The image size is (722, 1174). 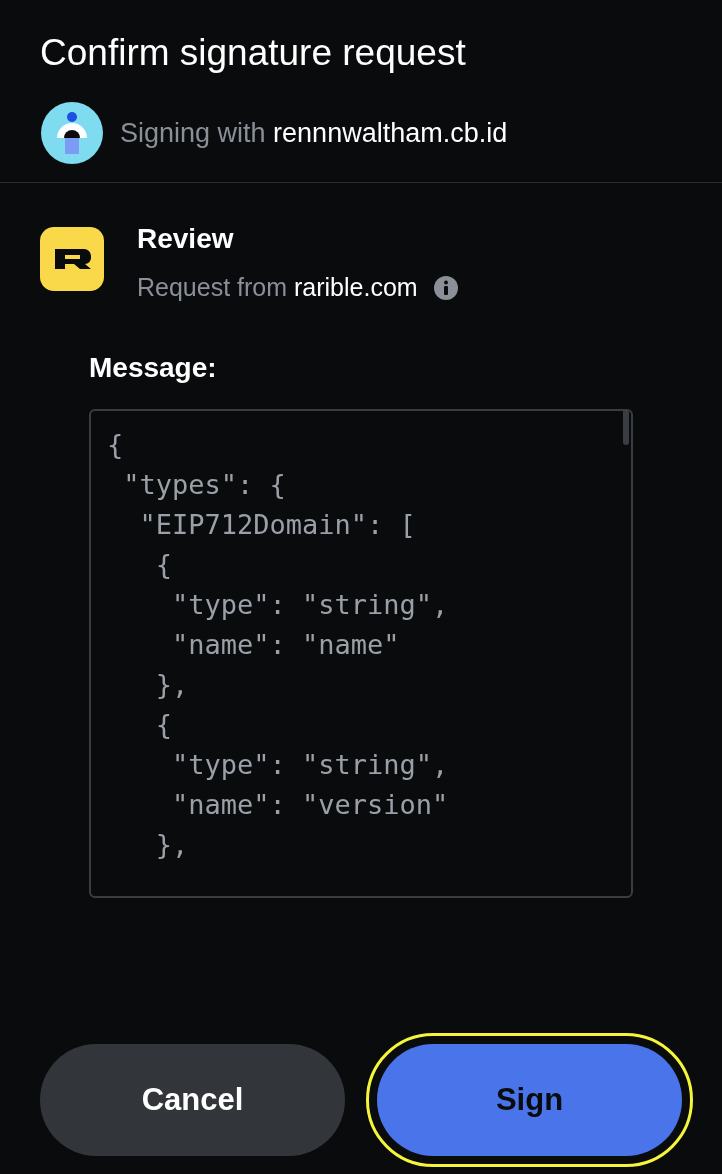 I want to click on marketplace-logo-icon, so click(x=72, y=259).